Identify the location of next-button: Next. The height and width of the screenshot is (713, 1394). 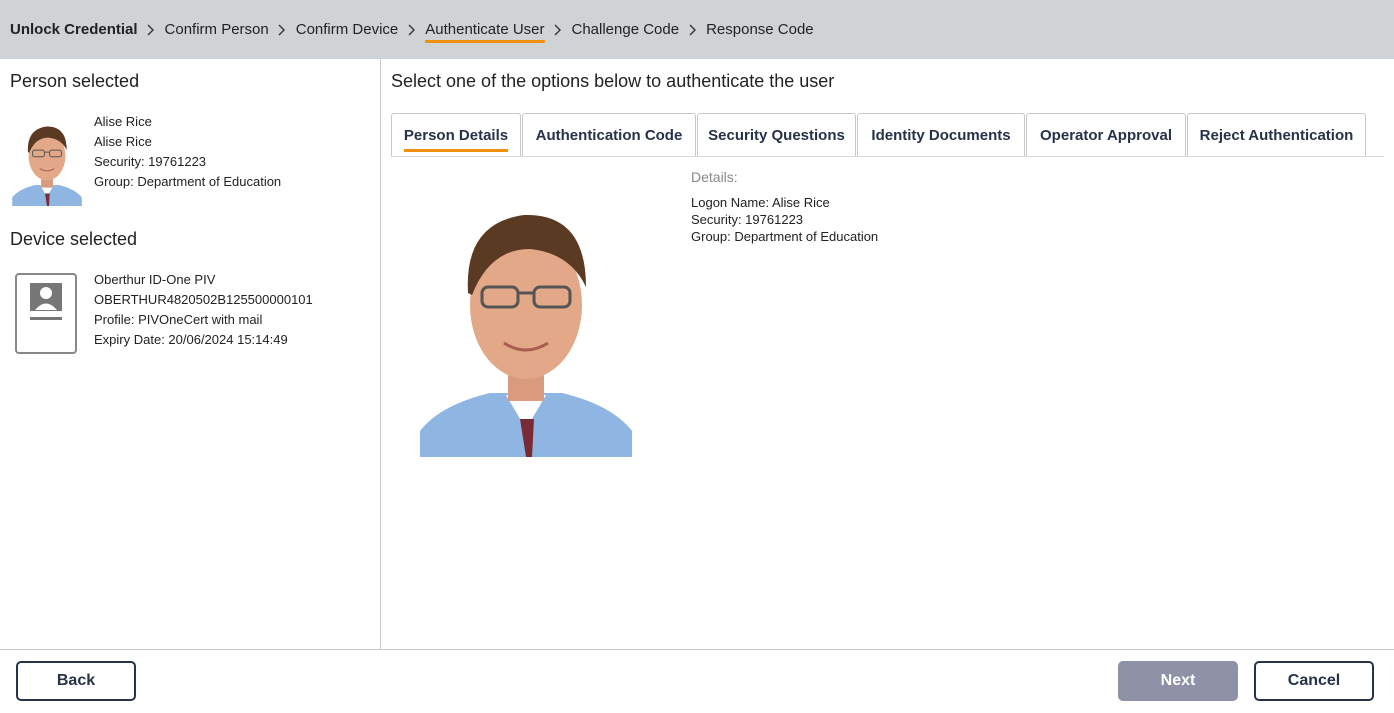
(1178, 681).